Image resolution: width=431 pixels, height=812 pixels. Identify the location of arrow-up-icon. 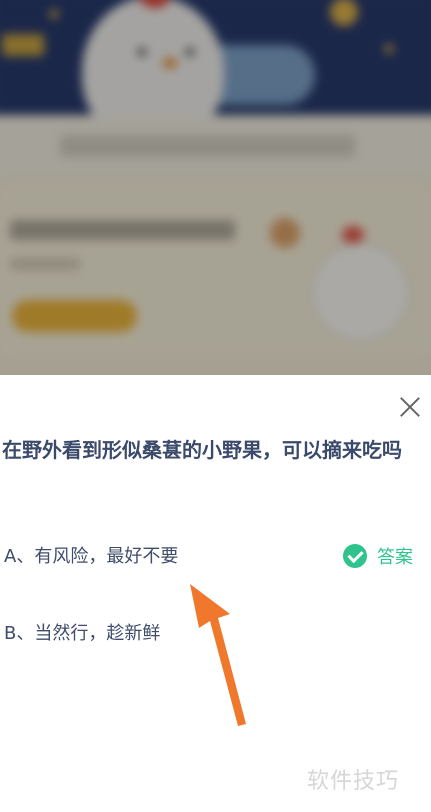
(218, 655).